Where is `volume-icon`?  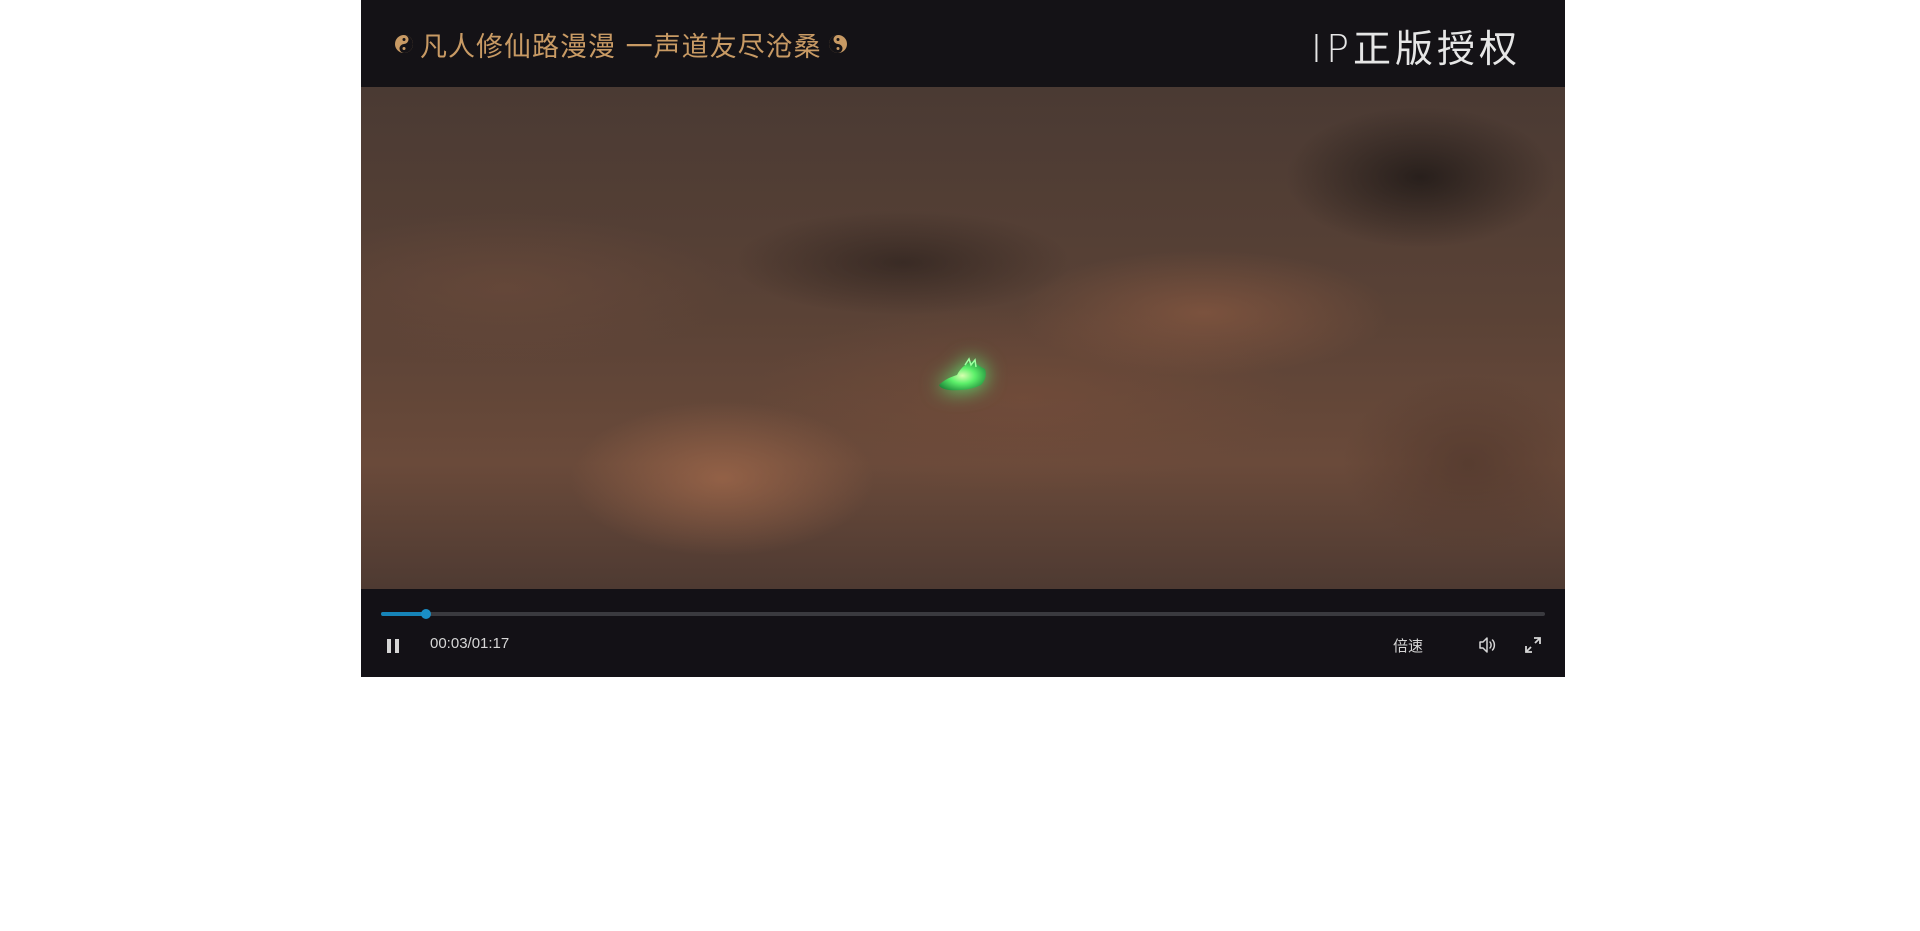 volume-icon is located at coordinates (1487, 645).